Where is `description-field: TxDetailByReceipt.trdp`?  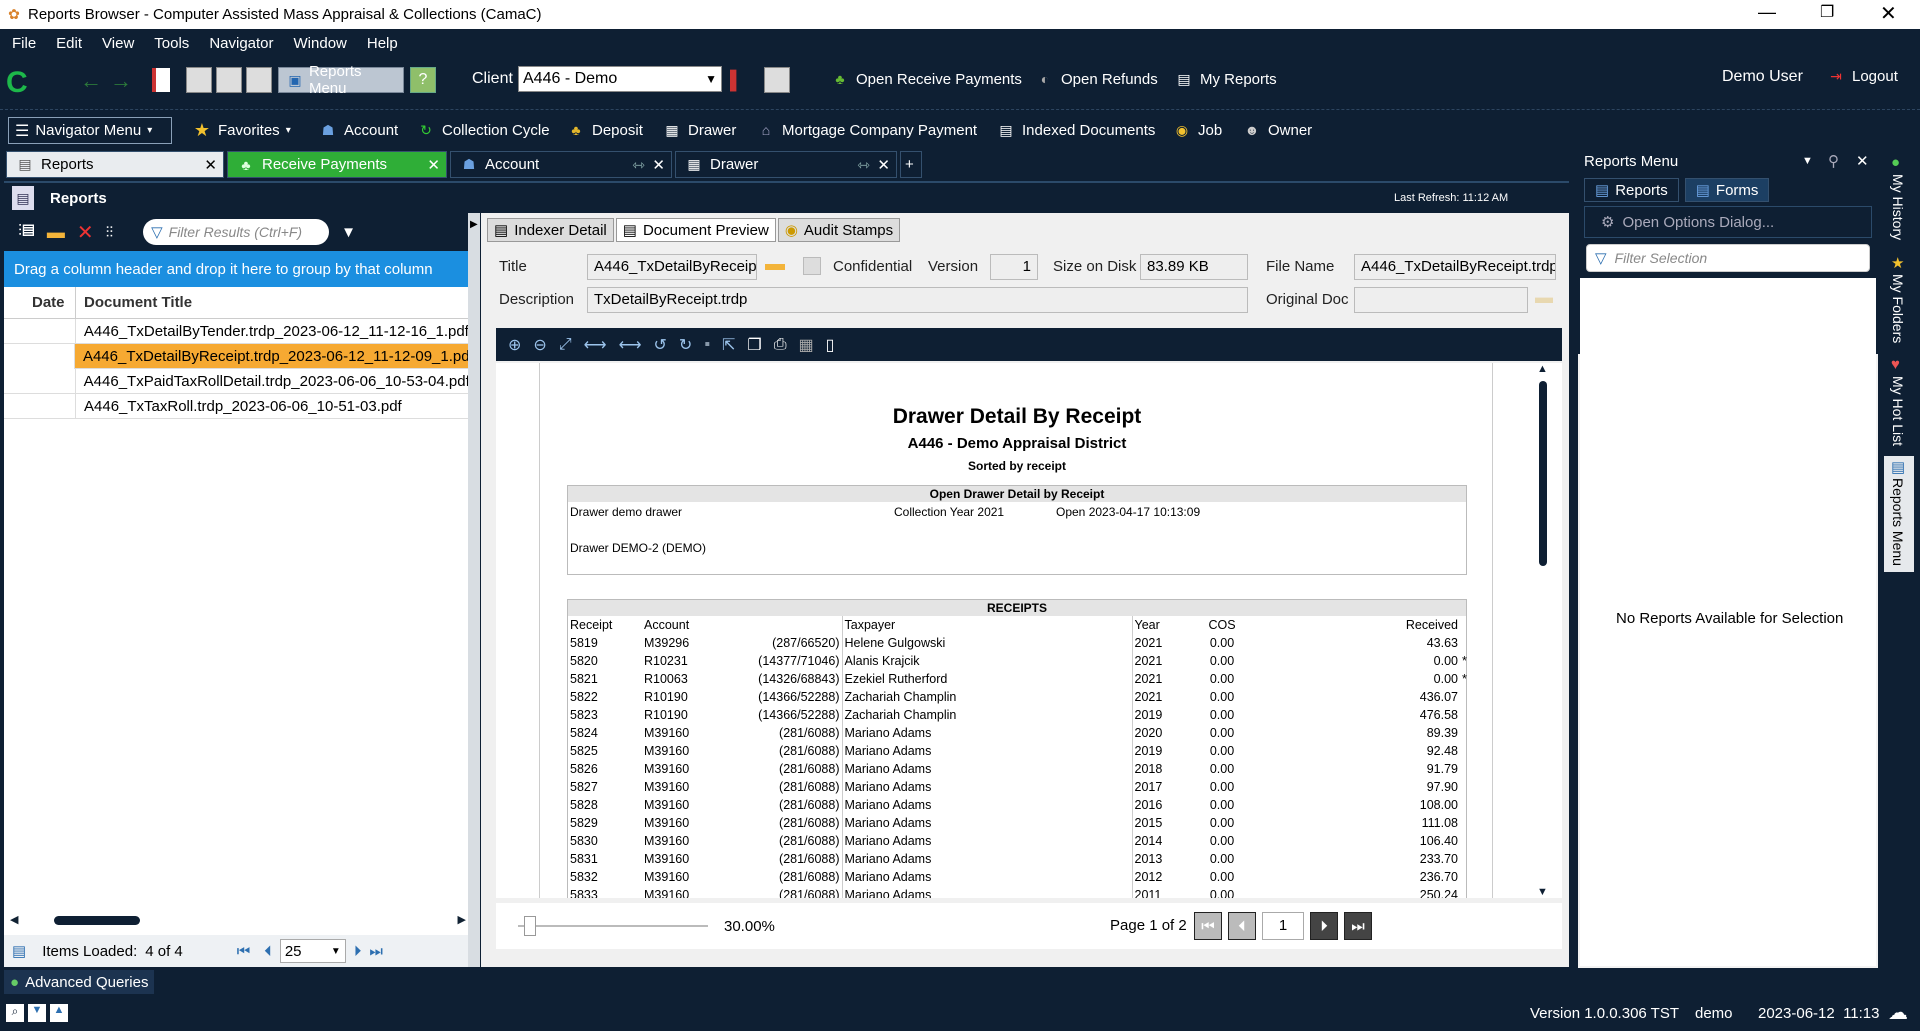
description-field: TxDetailByReceipt.trdp is located at coordinates (917, 300).